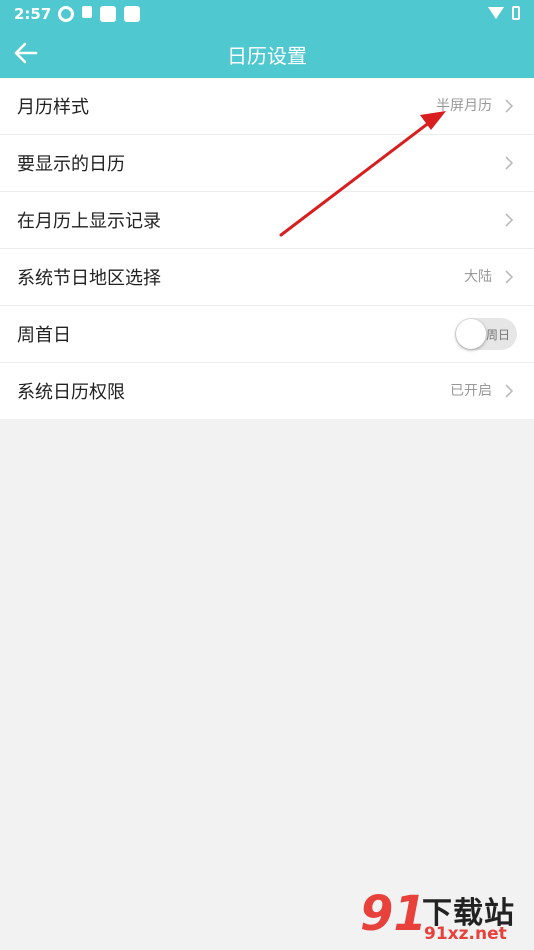 This screenshot has height=950, width=534. I want to click on system-icons, so click(504, 13).